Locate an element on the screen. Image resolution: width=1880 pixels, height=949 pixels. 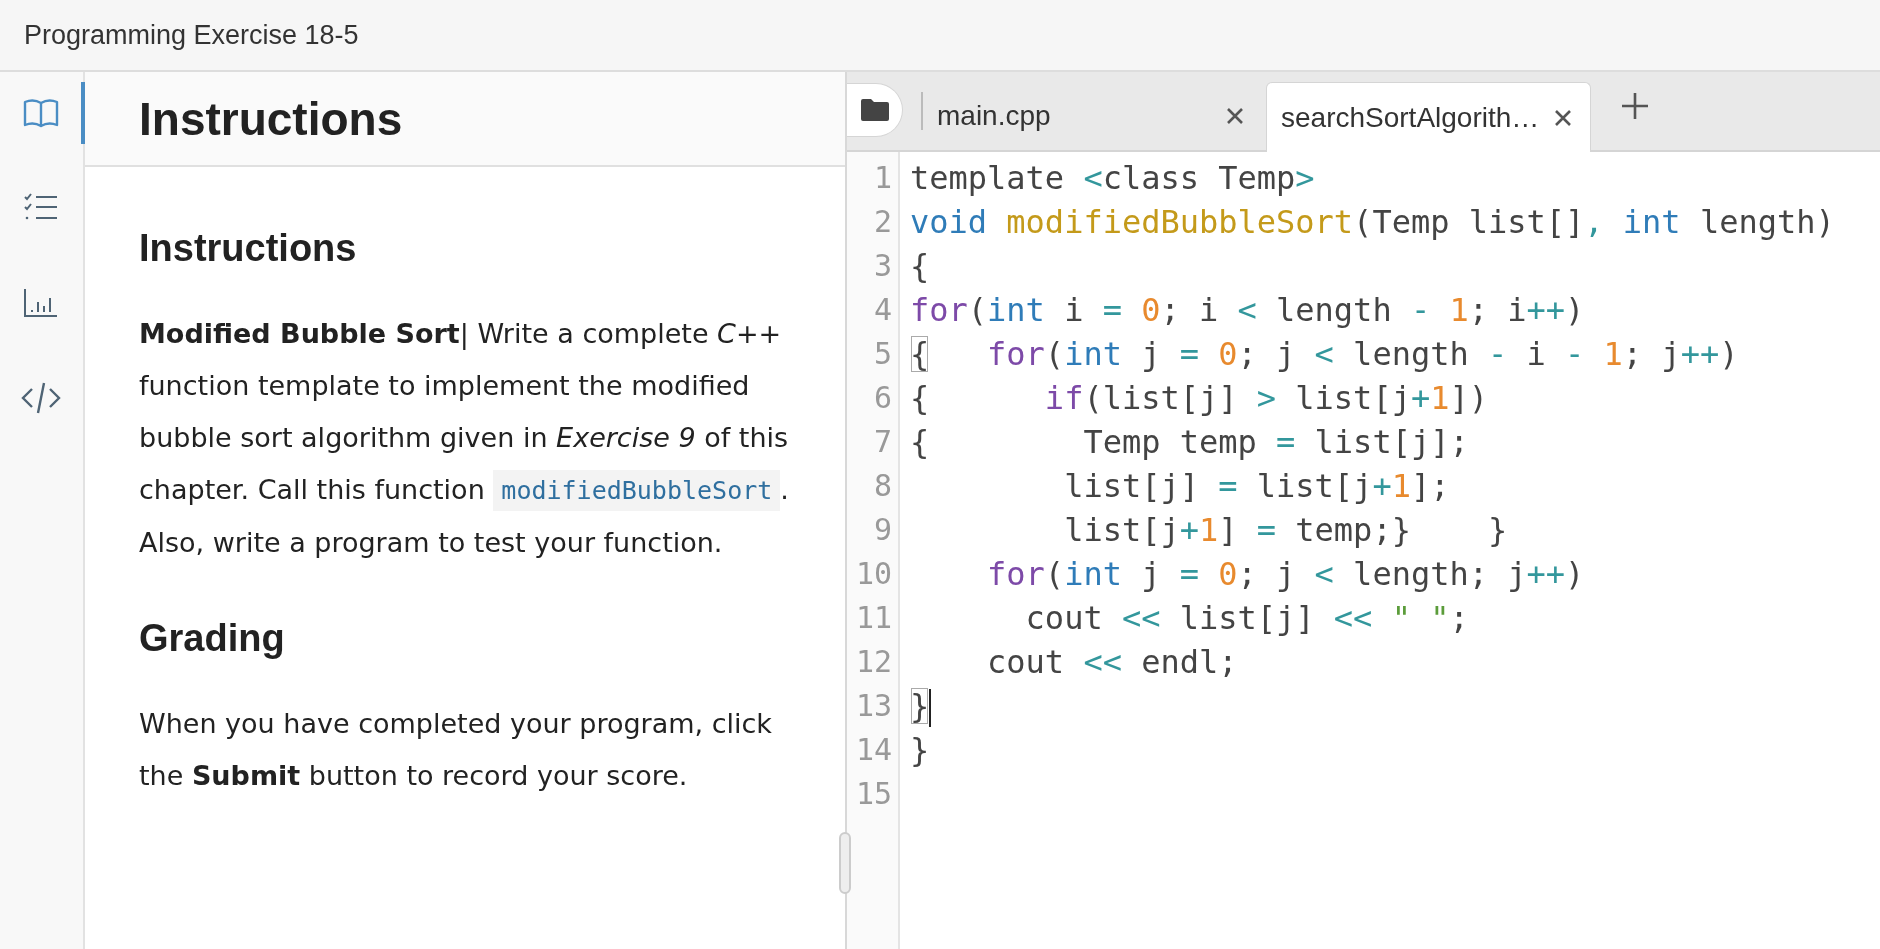
code-line: list[j] = list[j+1]; is located at coordinates (1256, 486).